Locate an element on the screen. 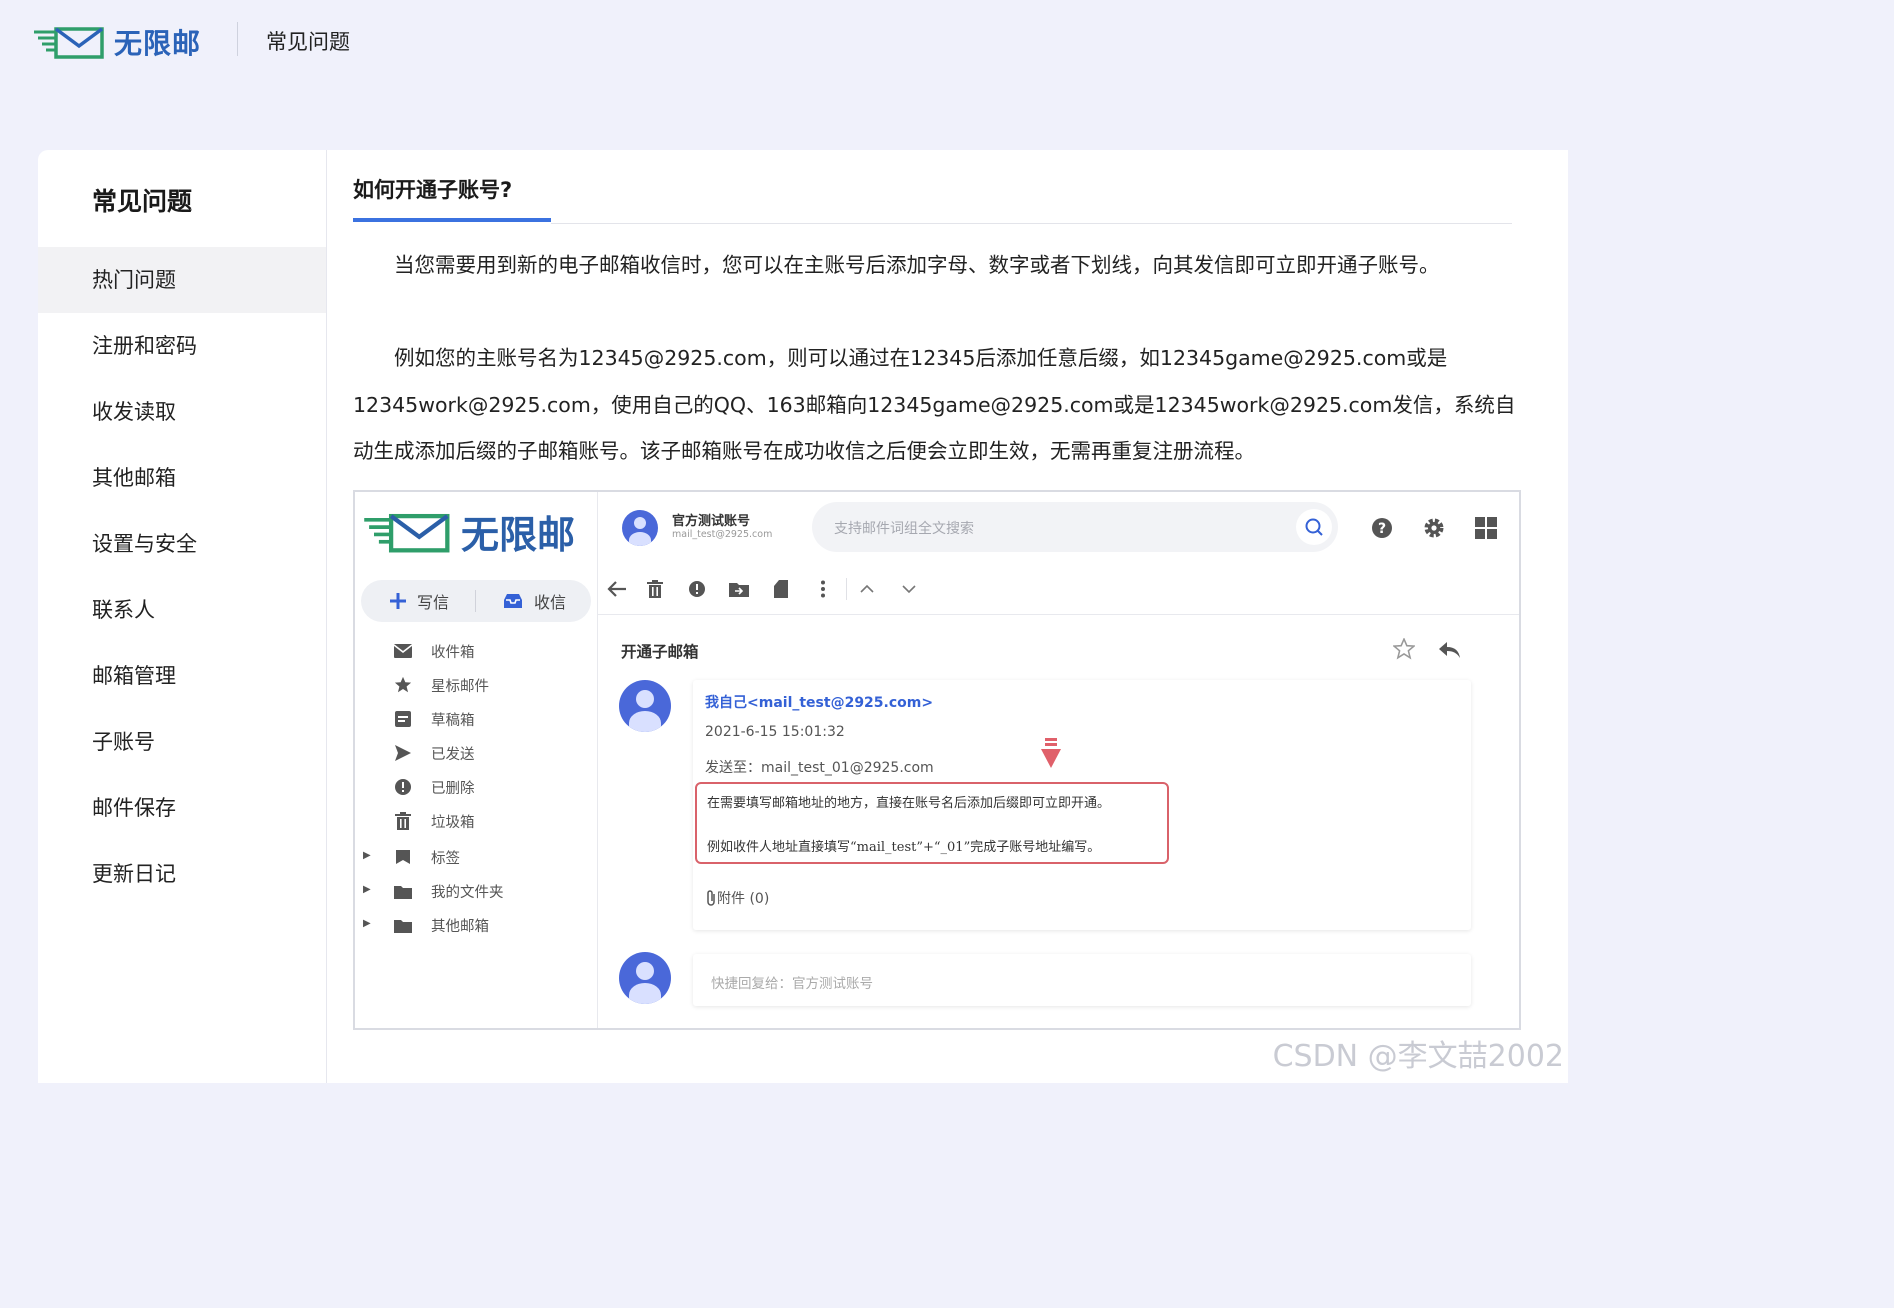 Image resolution: width=1894 pixels, height=1308 pixels. title-rule is located at coordinates (1031, 223).